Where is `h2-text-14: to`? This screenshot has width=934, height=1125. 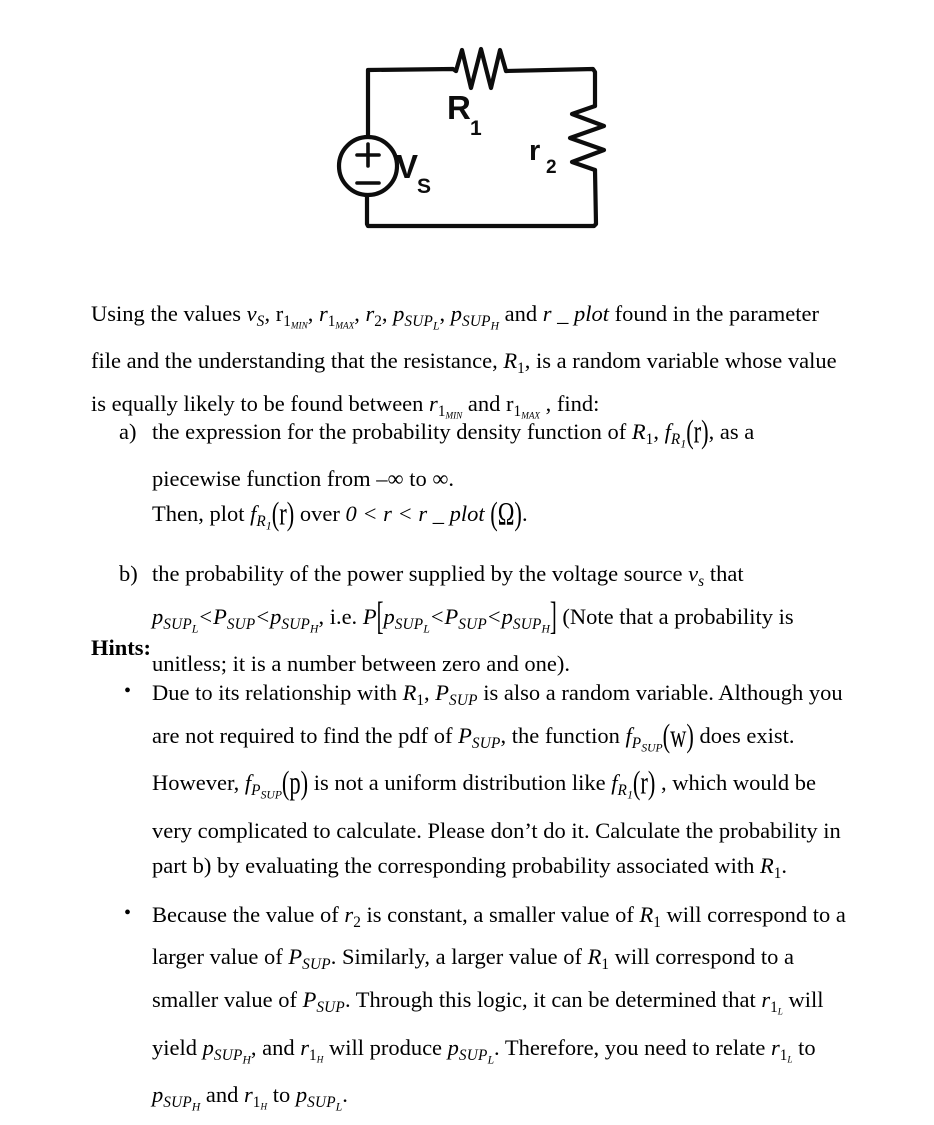
h2-text-14: to is located at coordinates (804, 1047).